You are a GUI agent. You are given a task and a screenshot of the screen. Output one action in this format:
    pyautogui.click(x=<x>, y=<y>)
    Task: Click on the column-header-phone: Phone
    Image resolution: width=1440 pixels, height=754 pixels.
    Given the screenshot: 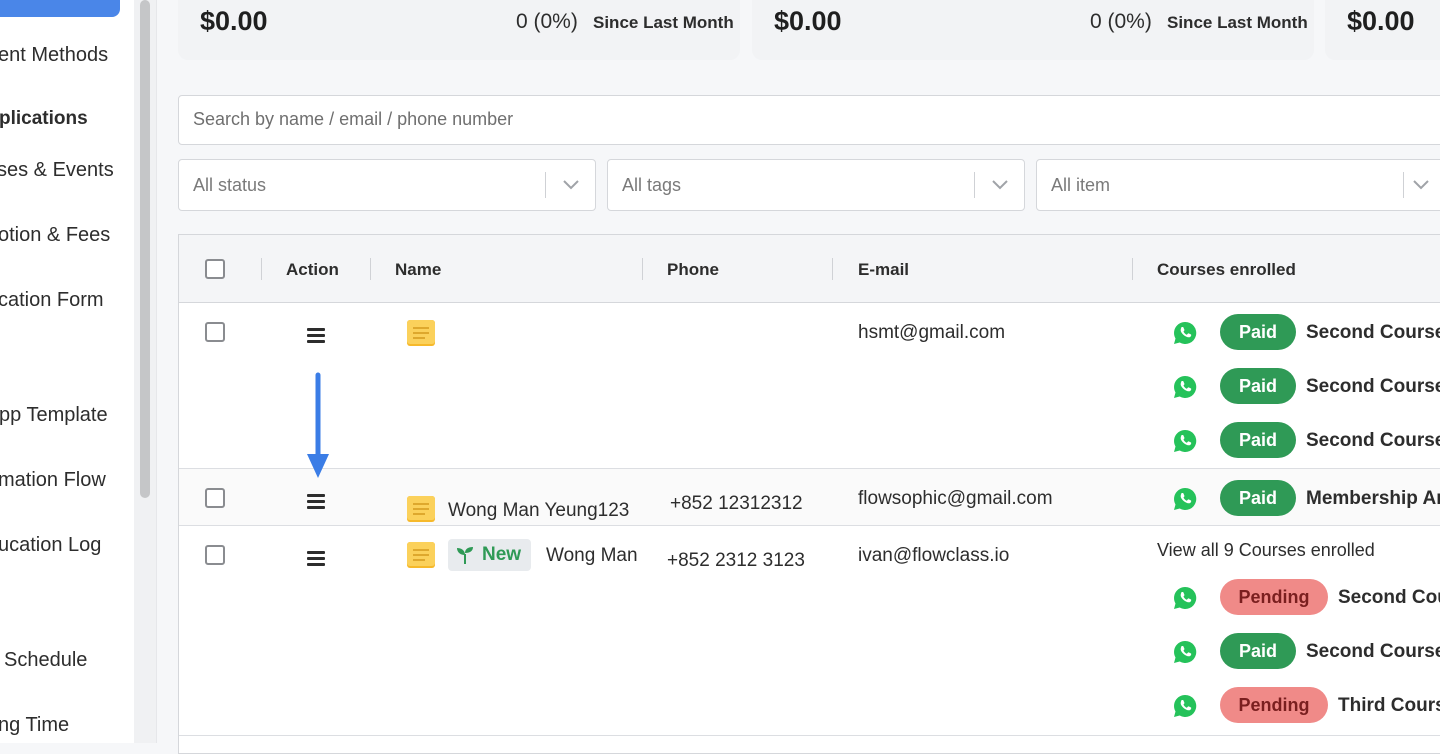 What is the action you would take?
    pyautogui.click(x=693, y=270)
    